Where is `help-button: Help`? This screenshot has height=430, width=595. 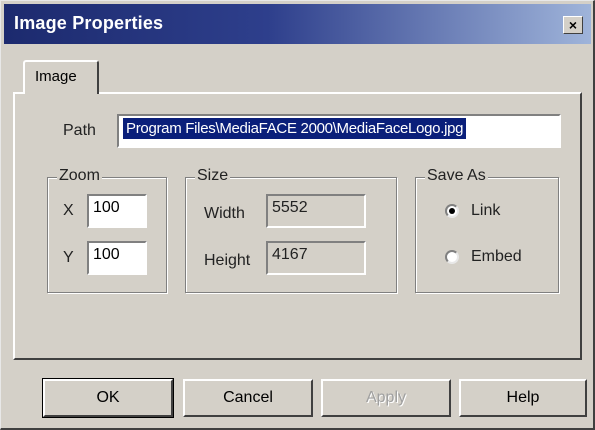 help-button: Help is located at coordinates (523, 398).